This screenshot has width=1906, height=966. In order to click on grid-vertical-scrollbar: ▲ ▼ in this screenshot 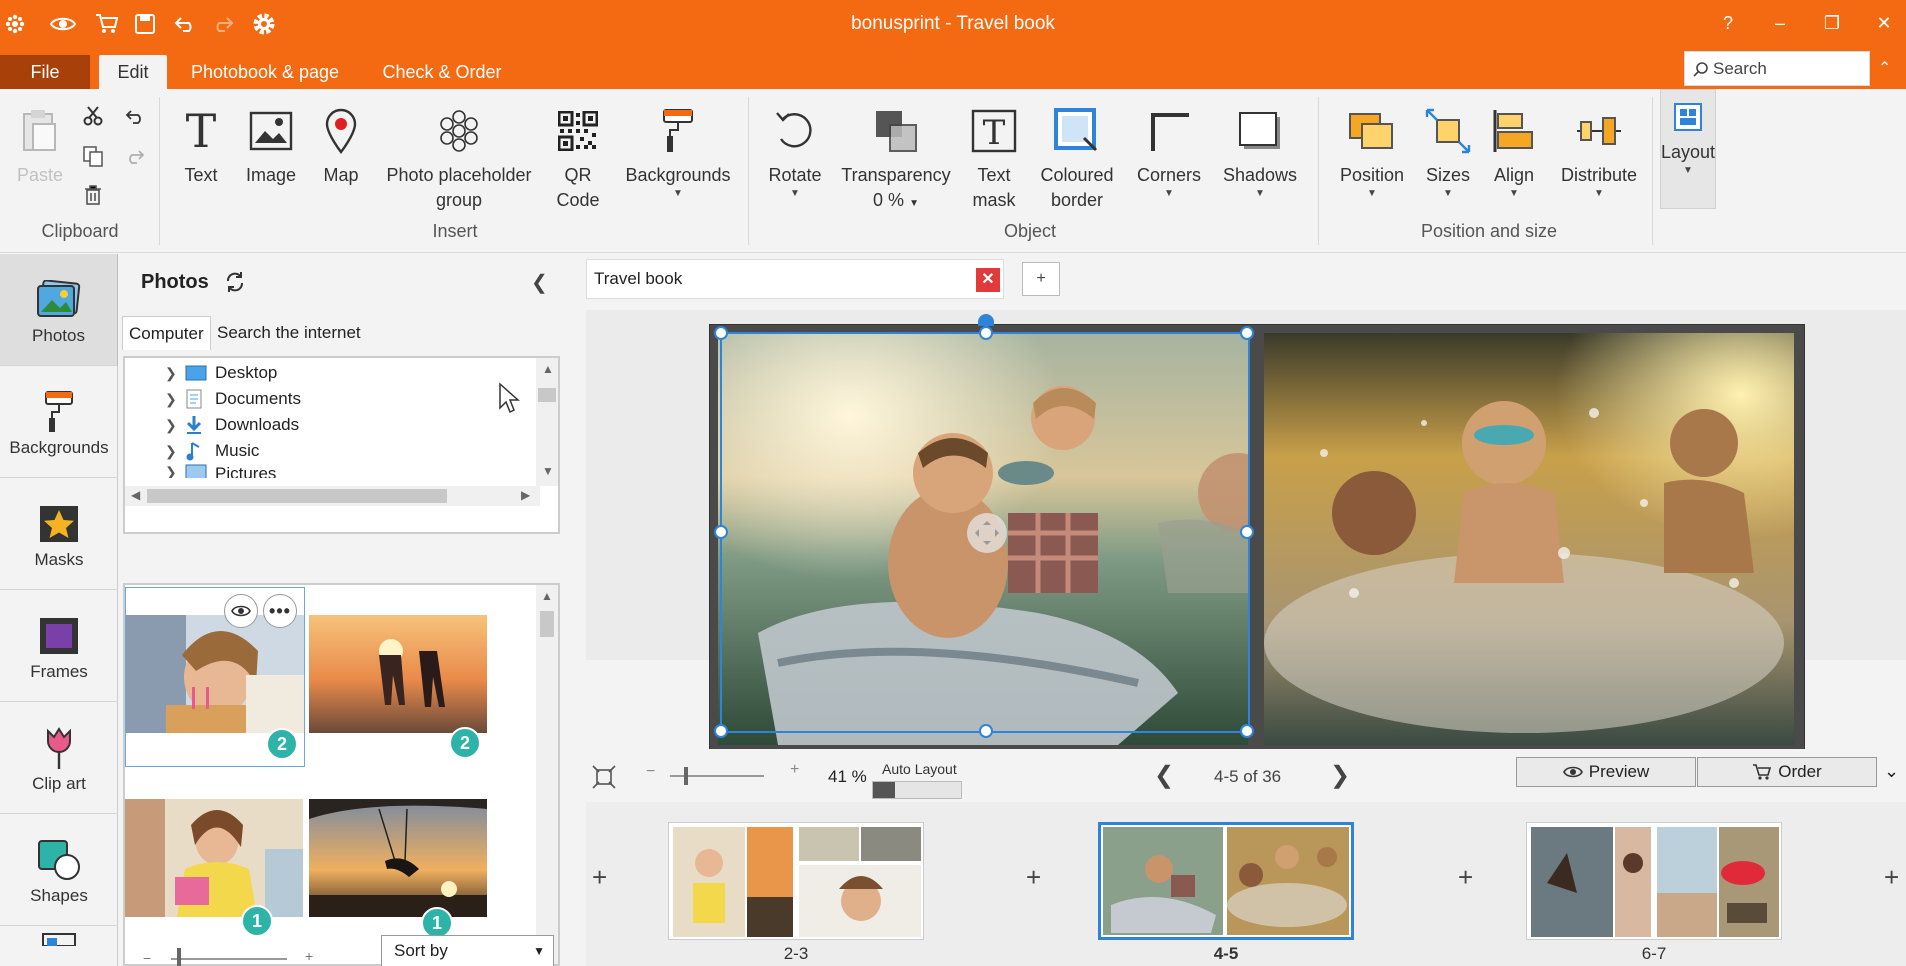, I will do `click(547, 774)`.